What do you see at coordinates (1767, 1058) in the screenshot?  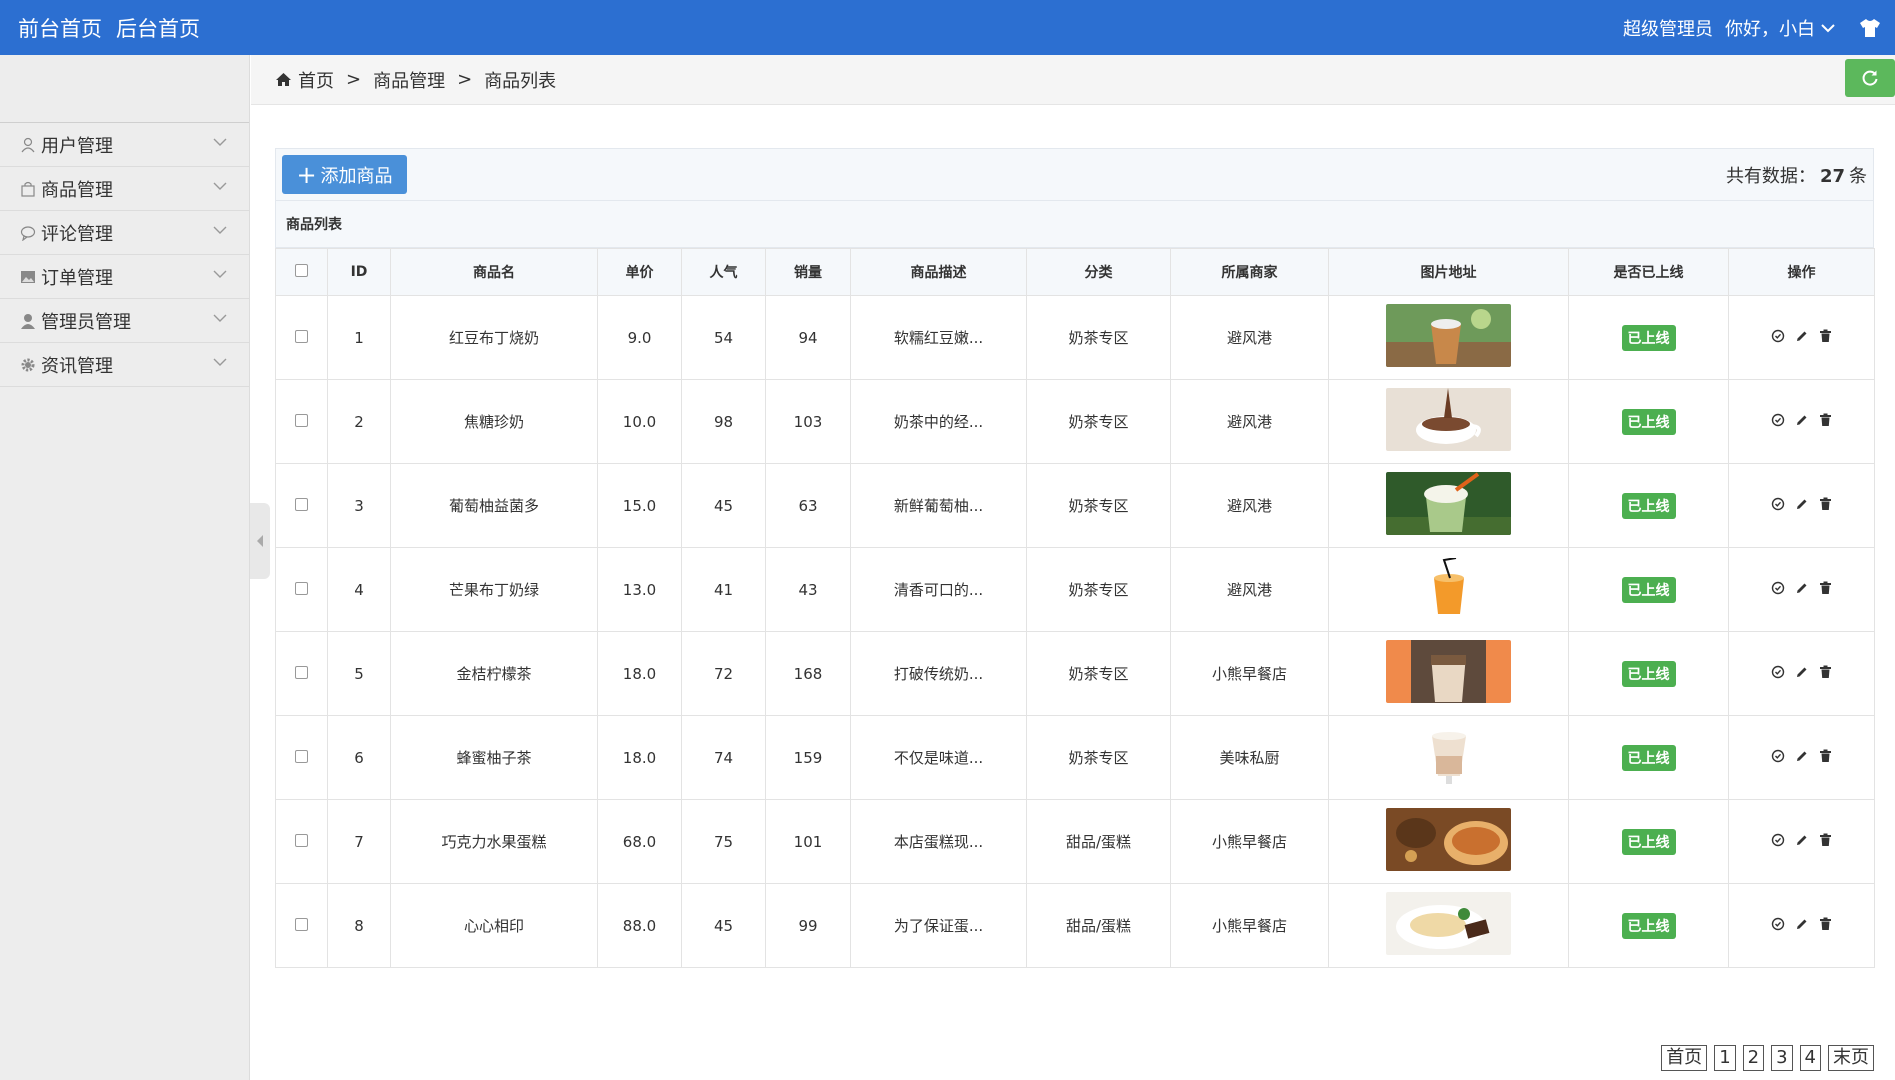 I see `pagination: 首页 1 2 3 4 末页` at bounding box center [1767, 1058].